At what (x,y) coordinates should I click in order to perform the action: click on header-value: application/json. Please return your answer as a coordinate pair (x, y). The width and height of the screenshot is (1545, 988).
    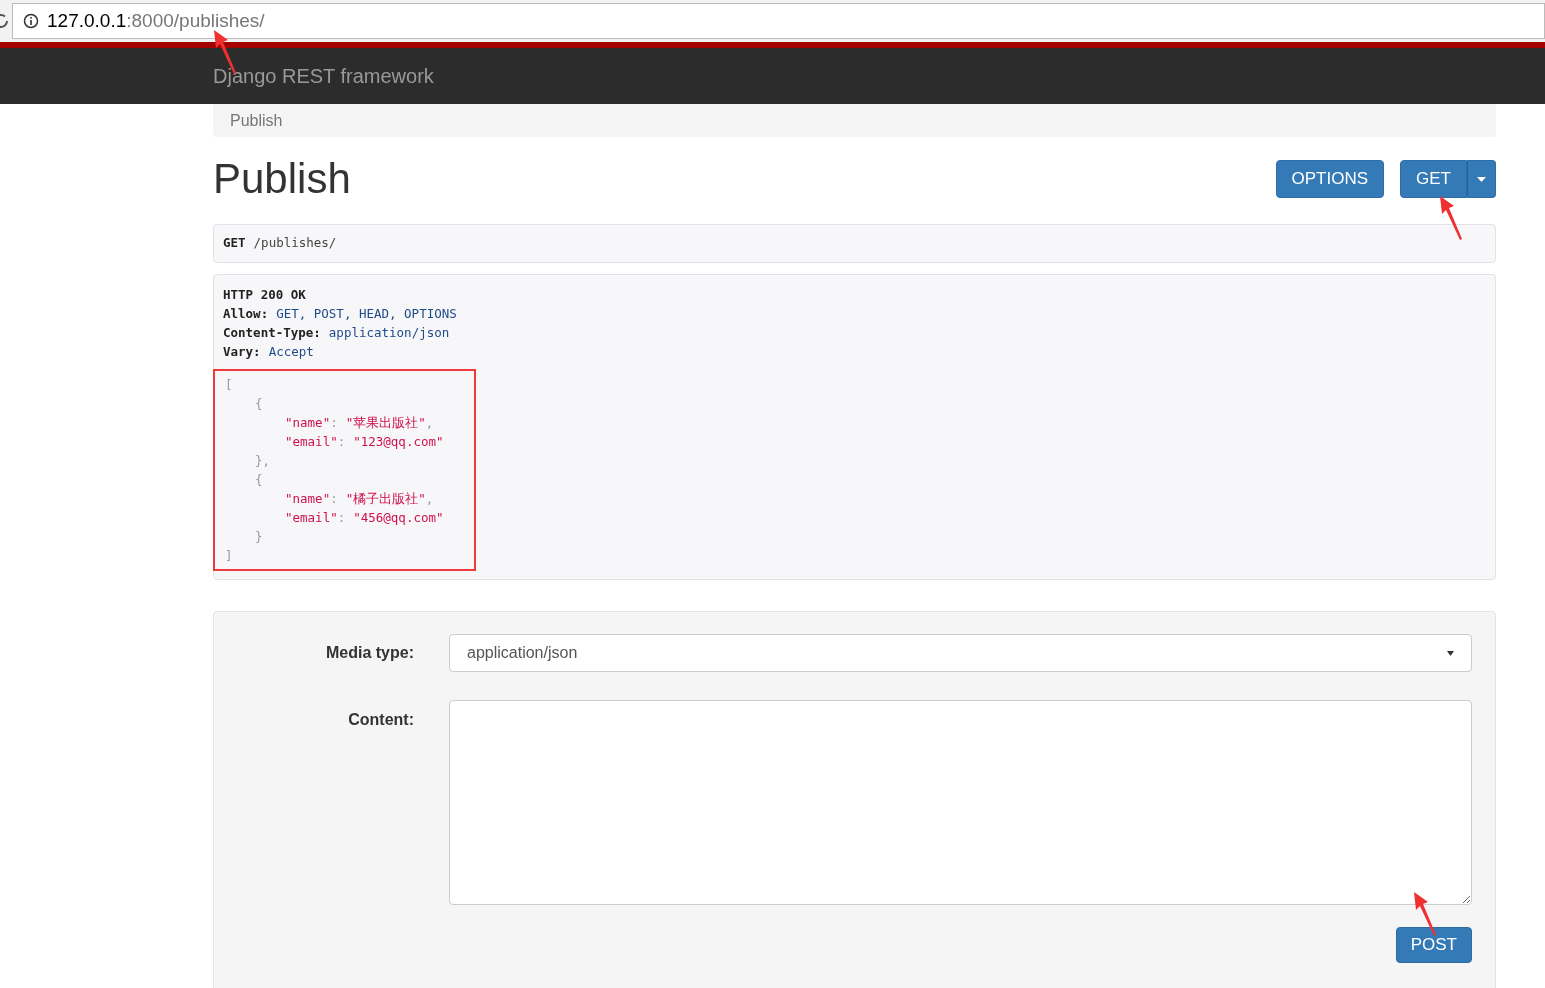
    Looking at the image, I should click on (389, 333).